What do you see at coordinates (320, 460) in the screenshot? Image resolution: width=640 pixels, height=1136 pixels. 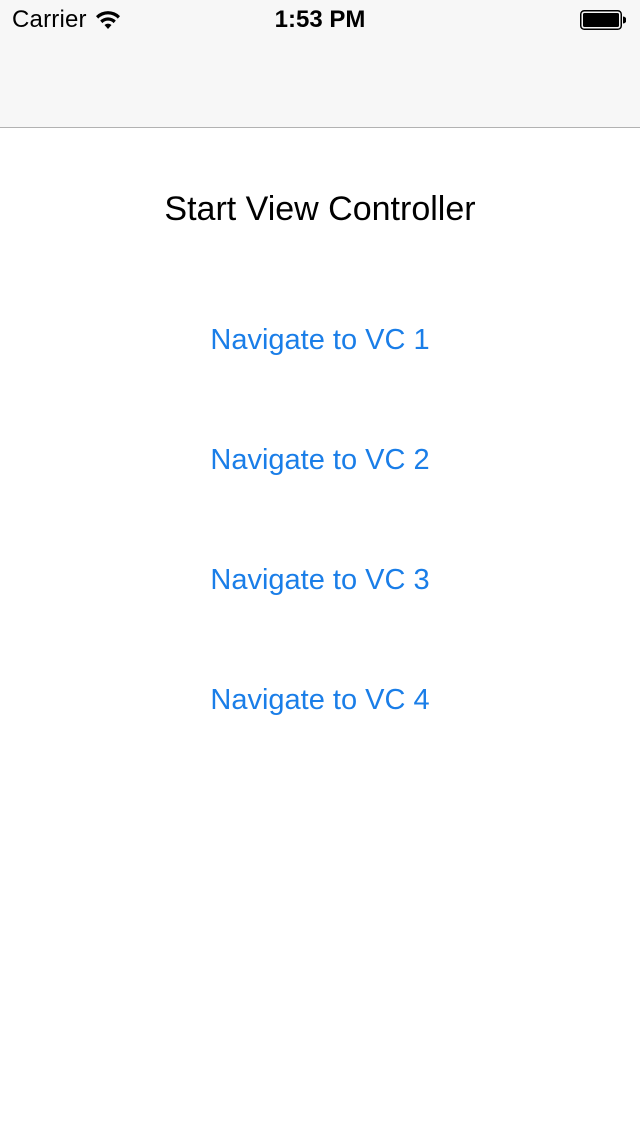 I see `navigate-vc2-button: Navigate to VC 2` at bounding box center [320, 460].